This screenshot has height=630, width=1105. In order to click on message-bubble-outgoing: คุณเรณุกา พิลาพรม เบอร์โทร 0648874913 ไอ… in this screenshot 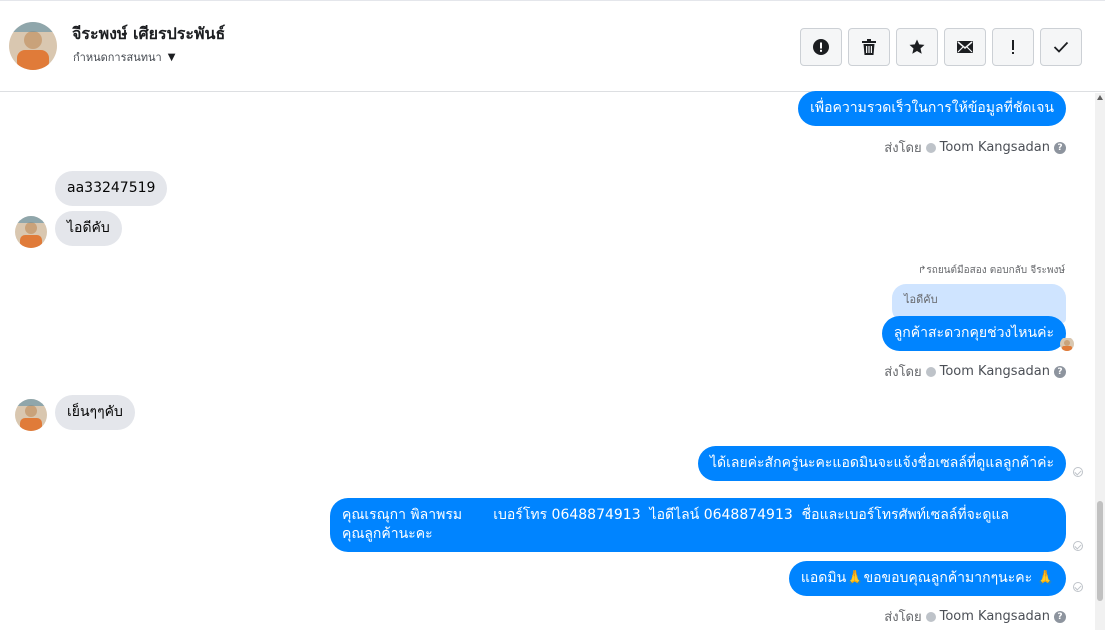, I will do `click(698, 525)`.